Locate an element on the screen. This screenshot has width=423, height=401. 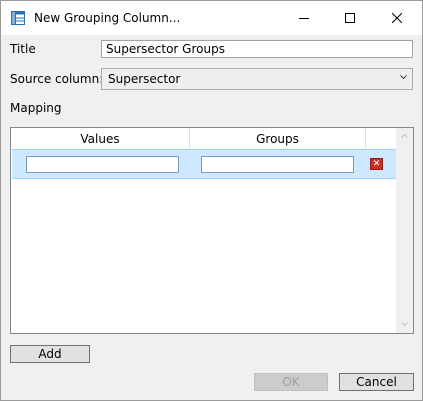
minimize-icon is located at coordinates (304, 18).